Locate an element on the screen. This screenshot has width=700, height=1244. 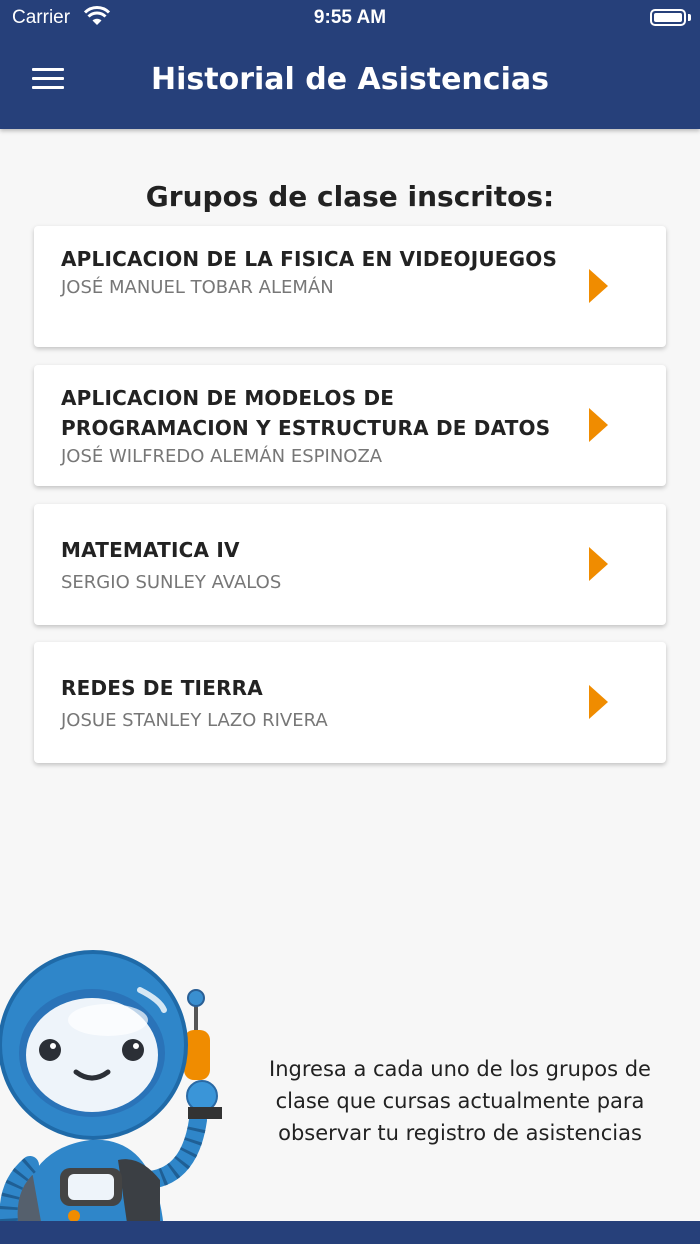
clock: 9:55 AM is located at coordinates (350, 17).